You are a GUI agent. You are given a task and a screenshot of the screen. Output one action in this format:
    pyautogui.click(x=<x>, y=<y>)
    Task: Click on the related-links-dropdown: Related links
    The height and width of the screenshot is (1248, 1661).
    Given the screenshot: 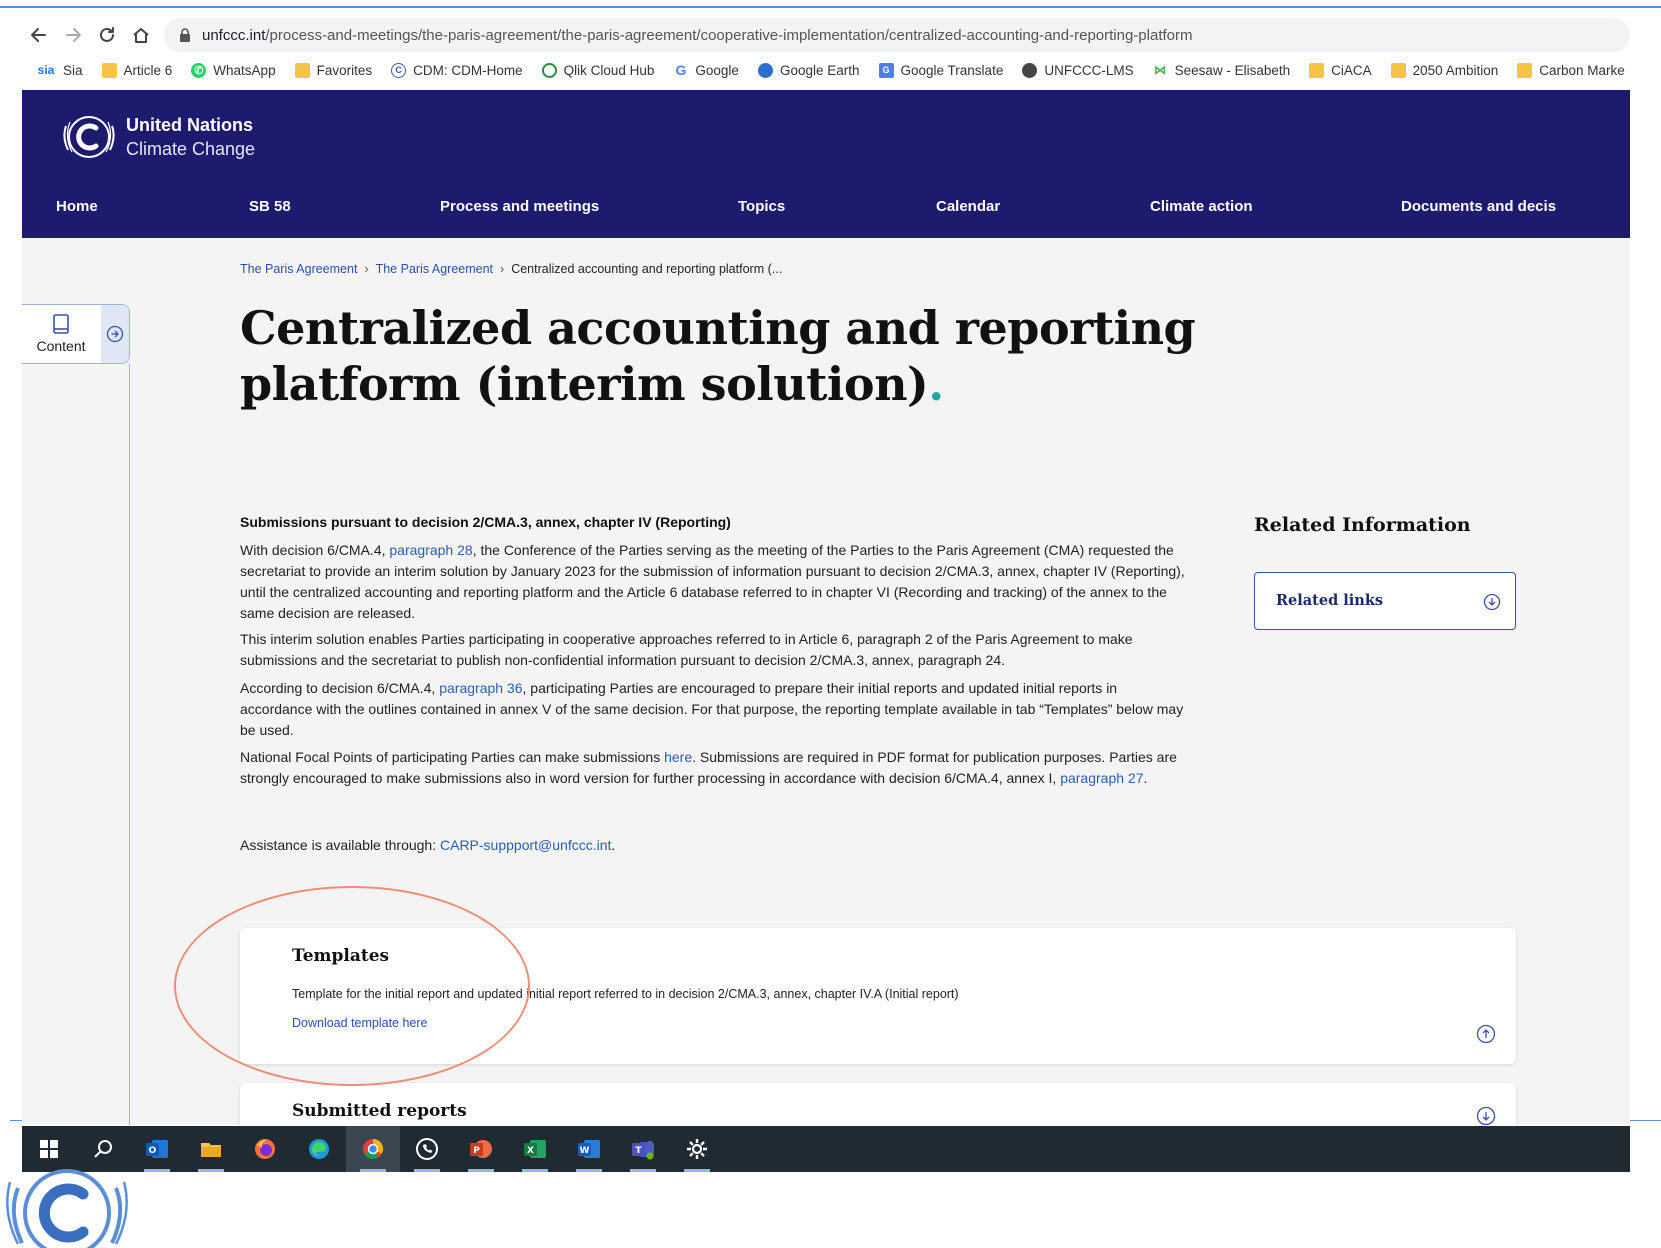 What is the action you would take?
    pyautogui.click(x=1385, y=601)
    